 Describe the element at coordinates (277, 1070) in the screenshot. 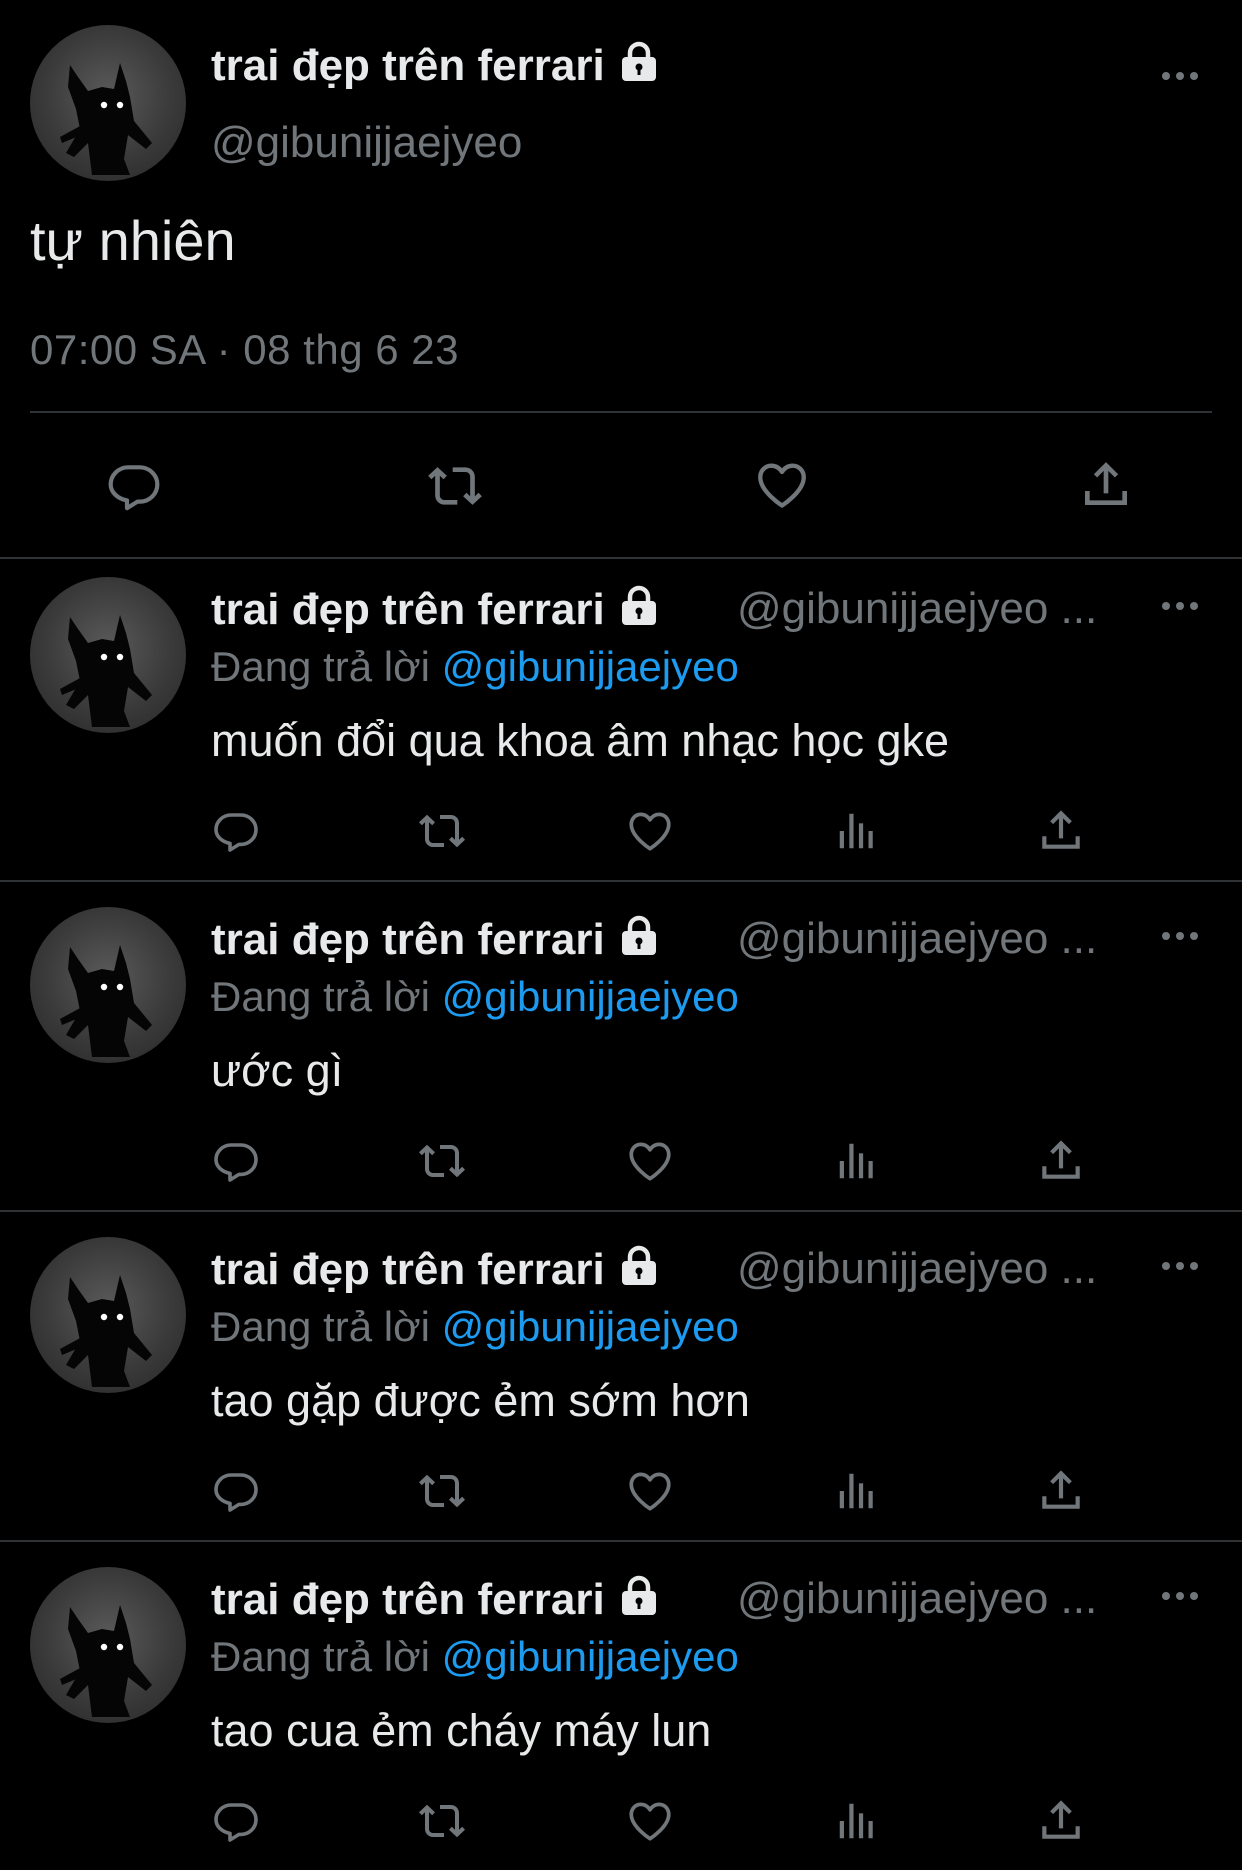

I see `tweet-text: ước gì` at that location.